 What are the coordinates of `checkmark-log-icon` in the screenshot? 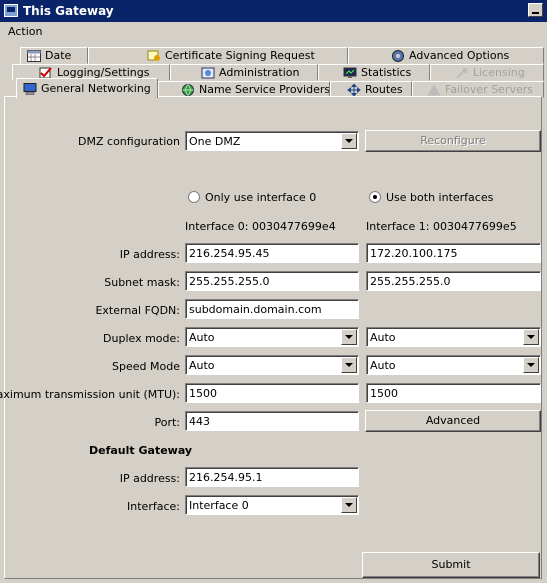 It's located at (45, 72).